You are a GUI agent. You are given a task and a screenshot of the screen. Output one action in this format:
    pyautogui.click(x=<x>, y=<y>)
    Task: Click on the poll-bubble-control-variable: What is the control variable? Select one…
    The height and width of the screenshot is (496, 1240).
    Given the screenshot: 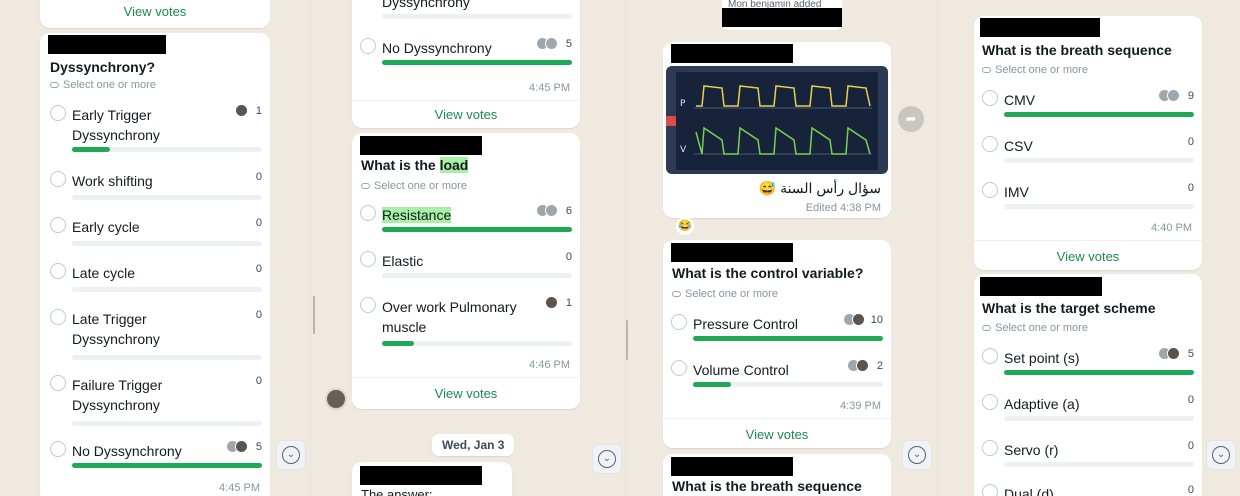 What is the action you would take?
    pyautogui.click(x=777, y=344)
    